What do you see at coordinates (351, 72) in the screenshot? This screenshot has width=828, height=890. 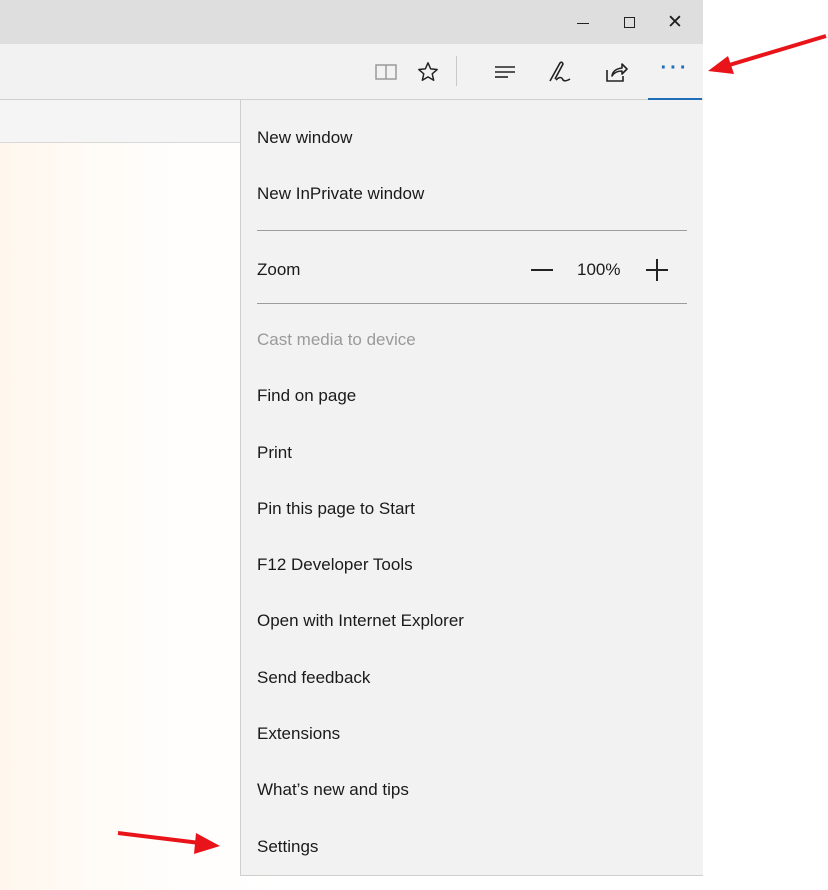 I see `browser-toolbar: ···` at bounding box center [351, 72].